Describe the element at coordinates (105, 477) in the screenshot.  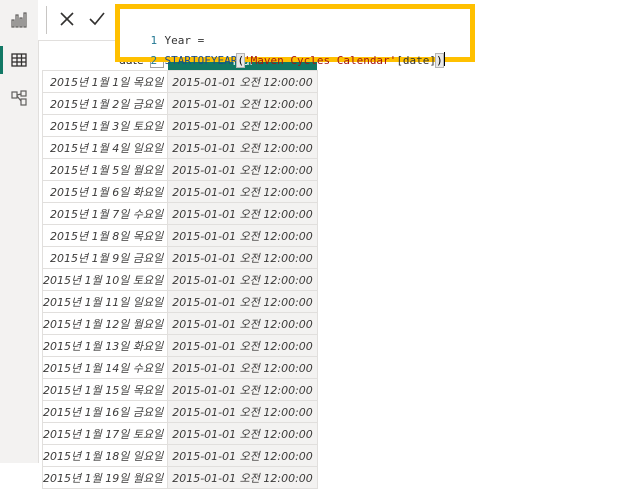
I see `cell-date: 2015년 1월 19일 월요일` at that location.